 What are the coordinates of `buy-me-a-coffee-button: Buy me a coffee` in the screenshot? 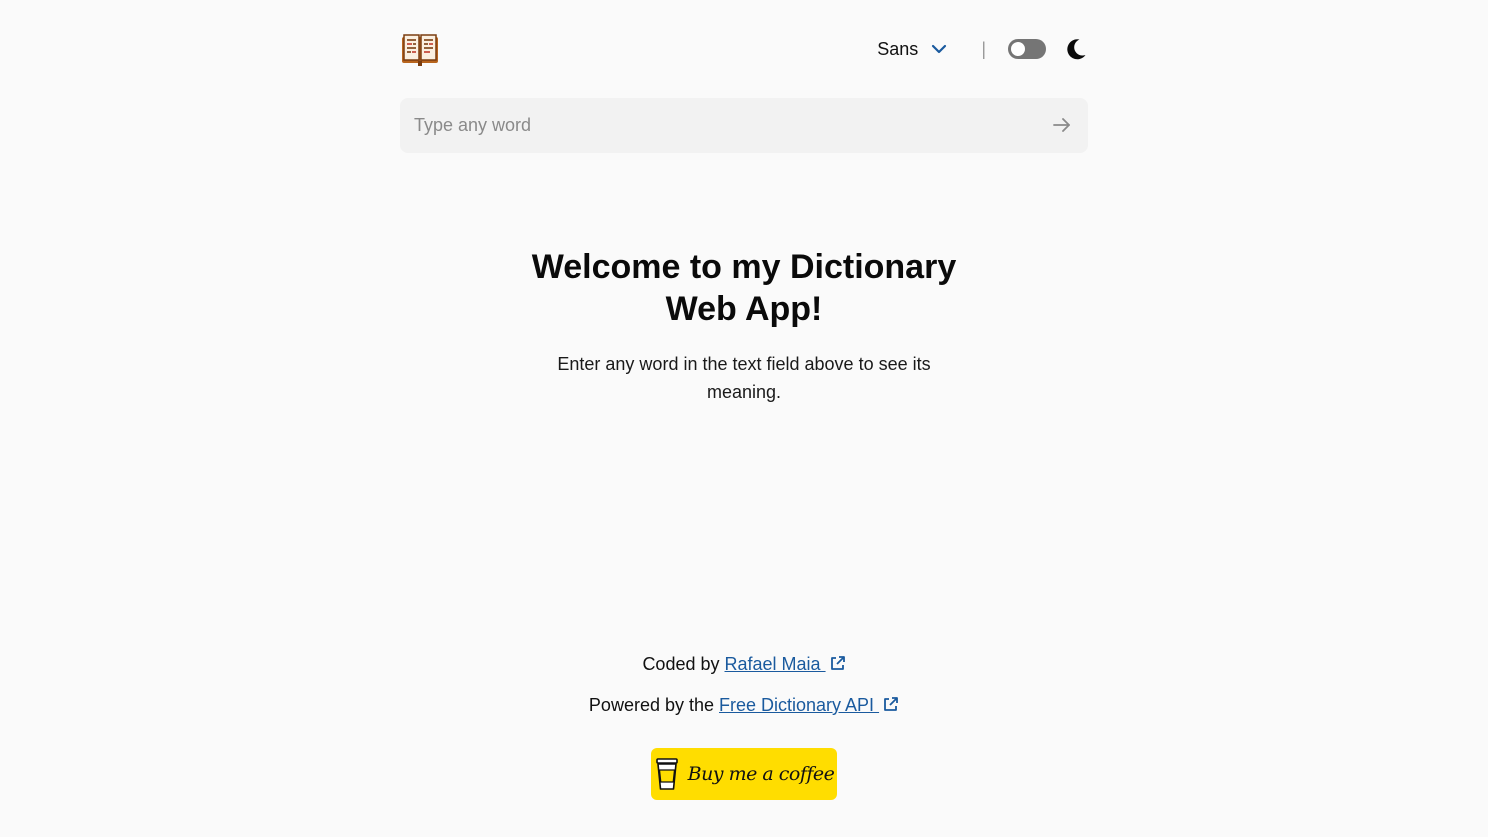 It's located at (744, 774).